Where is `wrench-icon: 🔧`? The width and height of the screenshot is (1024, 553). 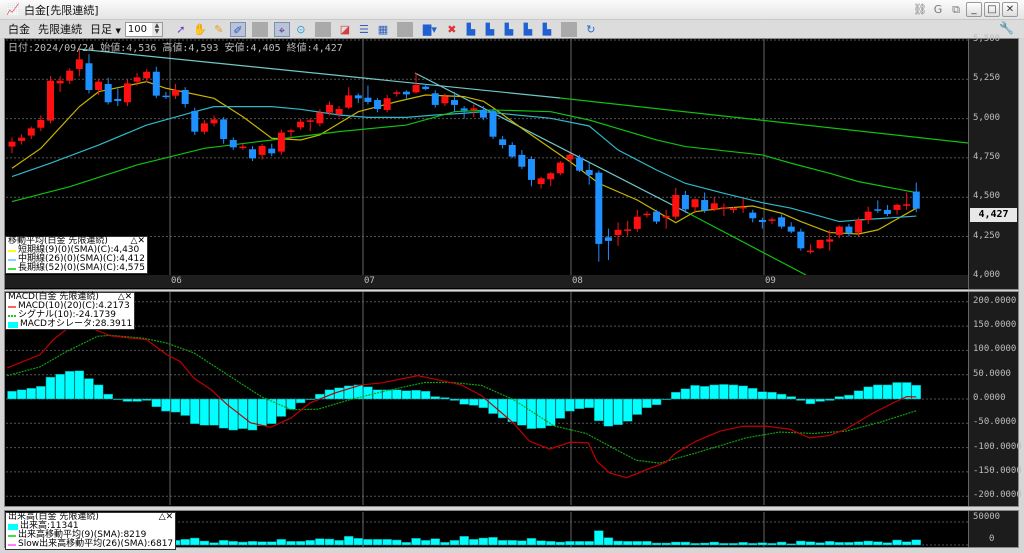
wrench-icon: 🔧 is located at coordinates (1006, 28).